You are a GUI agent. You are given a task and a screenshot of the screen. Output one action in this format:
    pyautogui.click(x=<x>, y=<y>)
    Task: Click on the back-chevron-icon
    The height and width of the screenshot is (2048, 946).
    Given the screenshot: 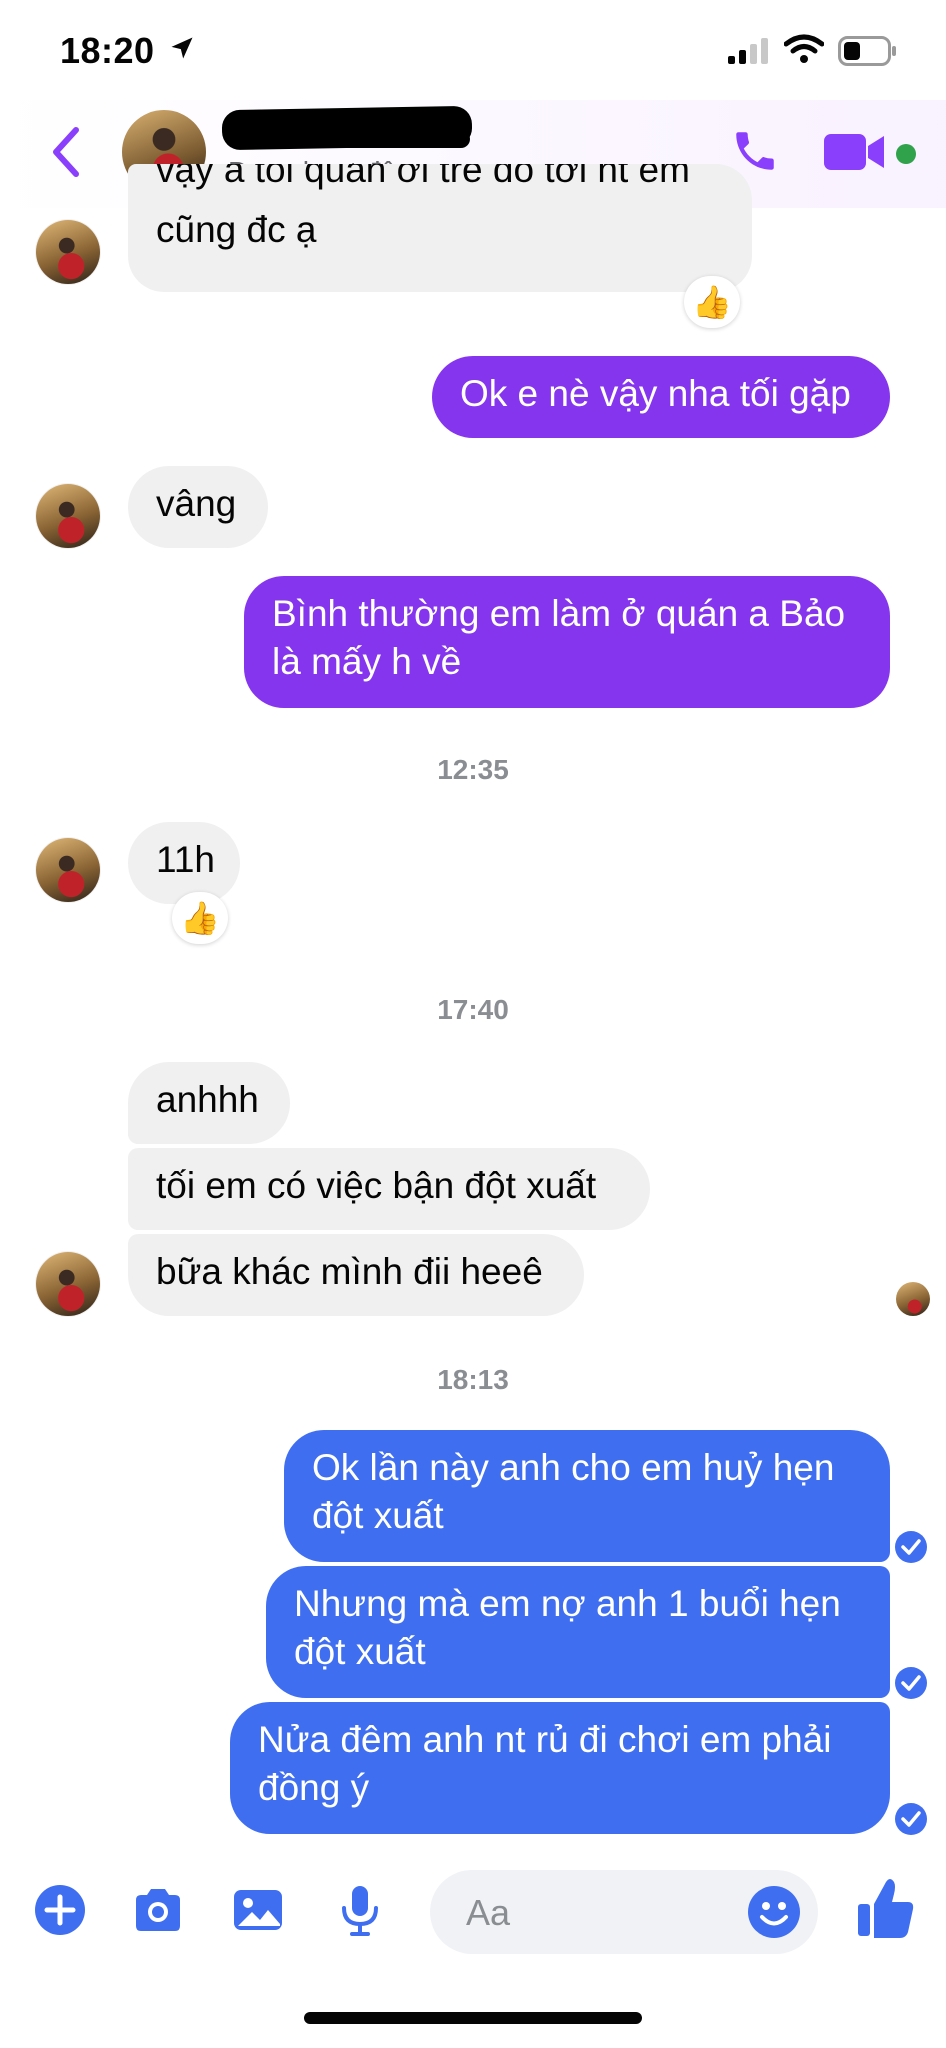 What is the action you would take?
    pyautogui.click(x=66, y=152)
    